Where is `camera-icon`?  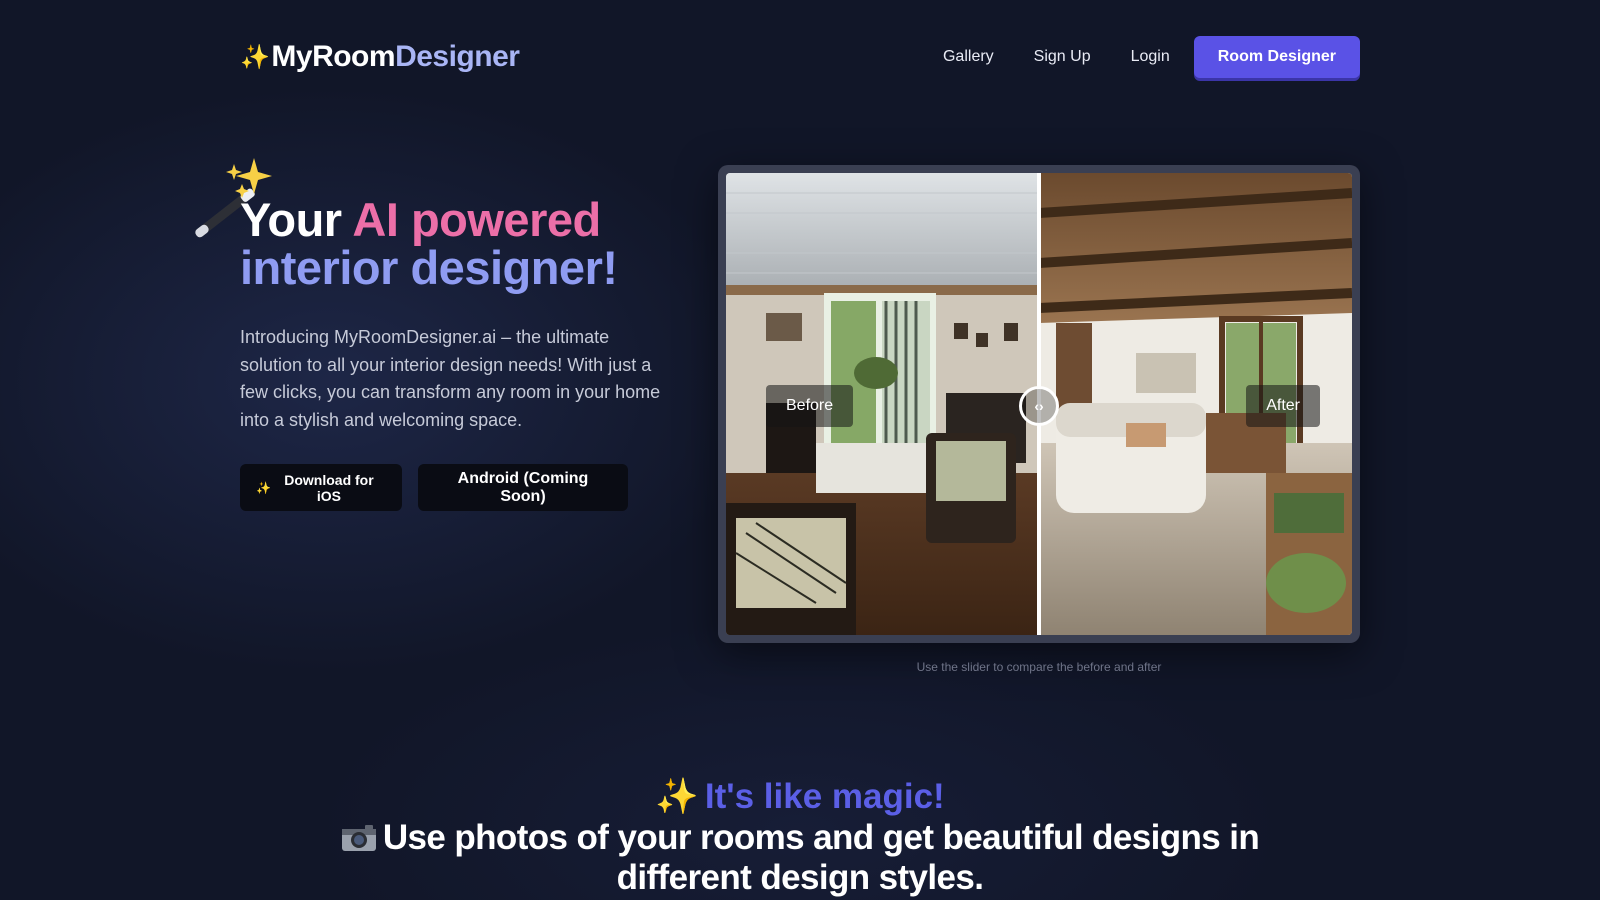 camera-icon is located at coordinates (358, 838).